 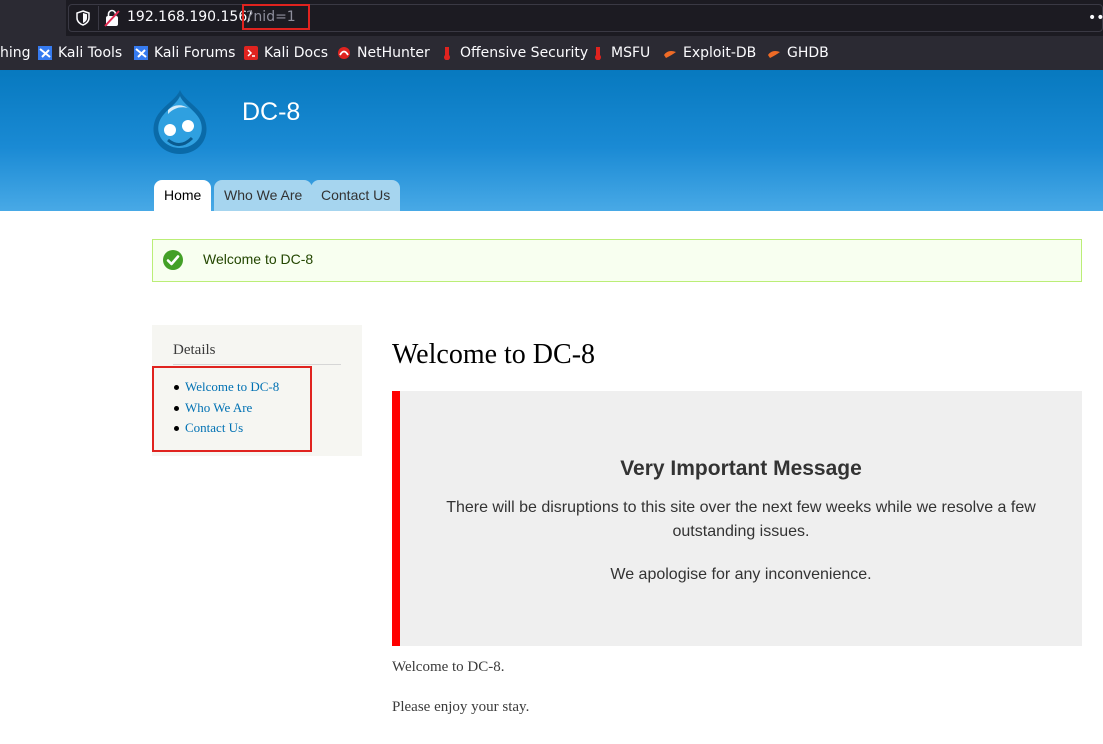 I want to click on notice-text-line2: outstanding issues., so click(x=741, y=531).